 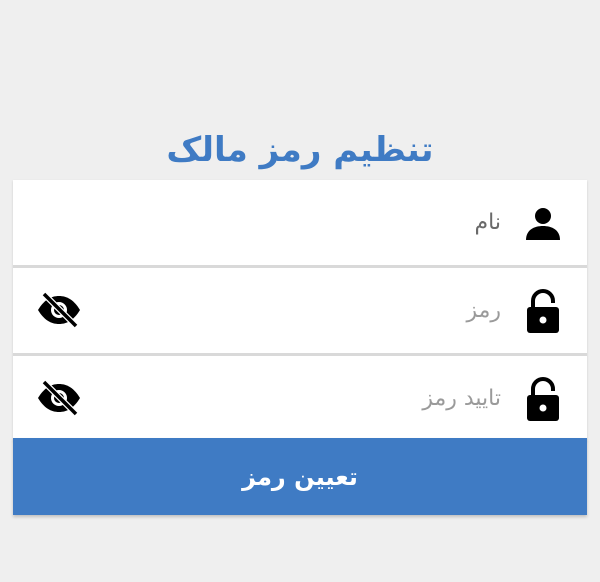 I want to click on person-icon, so click(x=543, y=224).